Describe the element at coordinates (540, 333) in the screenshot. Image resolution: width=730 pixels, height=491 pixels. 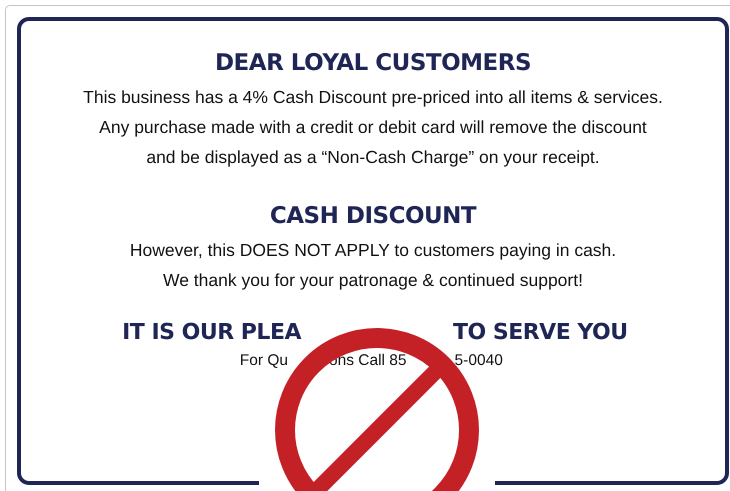
I see `heading-fragment: TO SERVE YOU` at that location.